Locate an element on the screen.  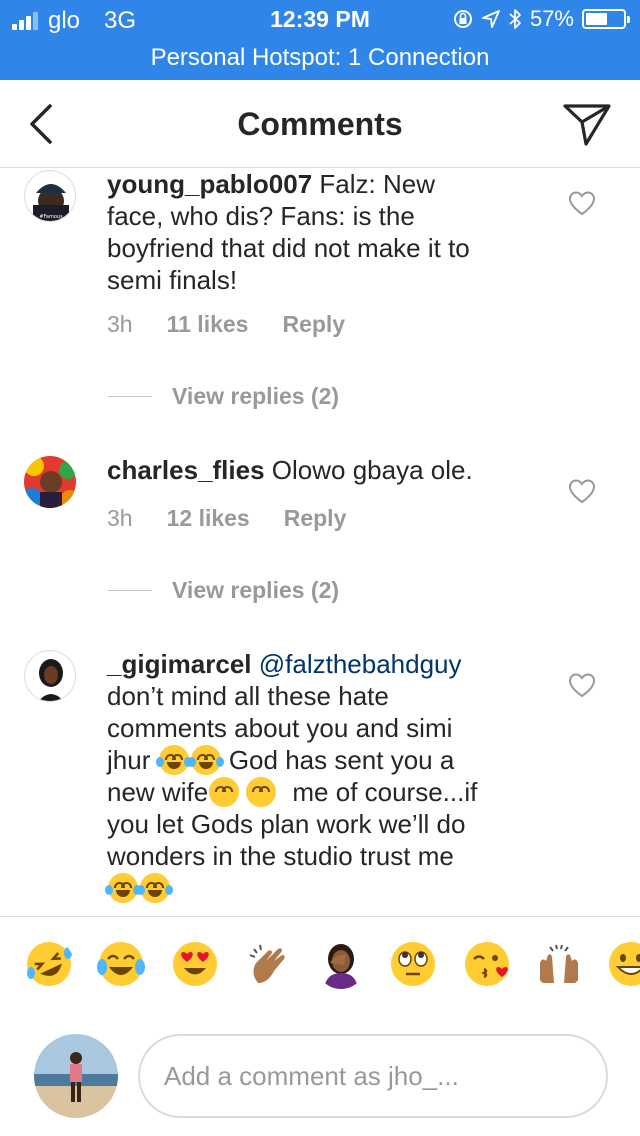
battery-percent: 57% is located at coordinates (551, 18).